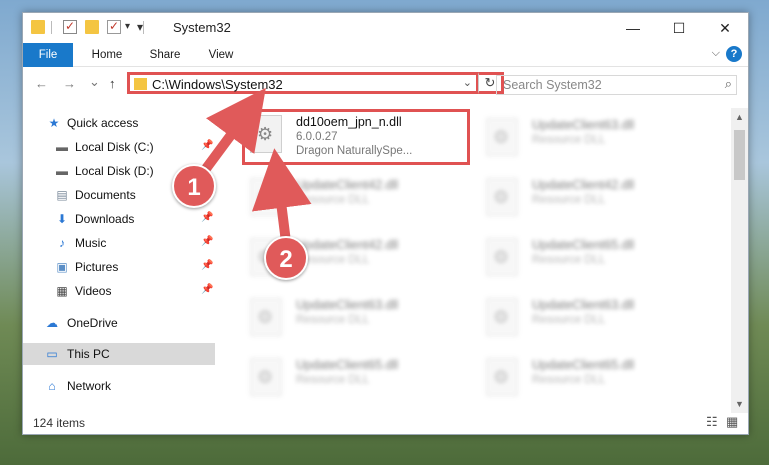  I want to click on toolbar-dropdown-icon: ▾, so click(127, 26).